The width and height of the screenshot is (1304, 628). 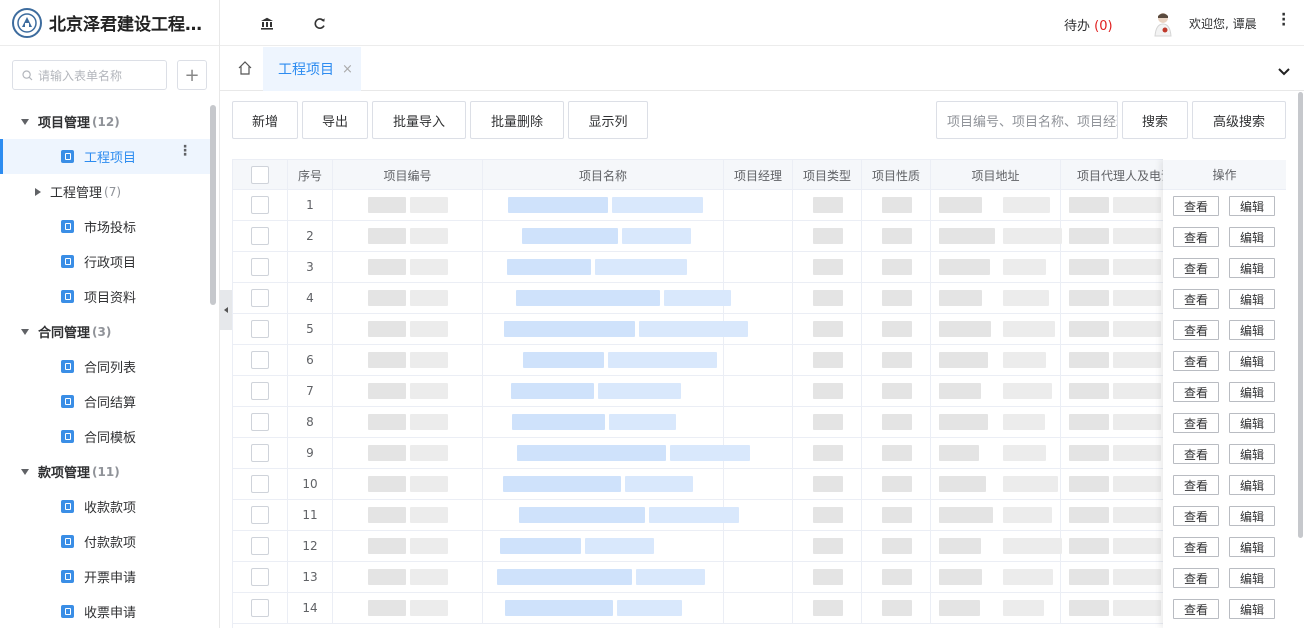 What do you see at coordinates (213, 205) in the screenshot?
I see `sidebar-scrollbar` at bounding box center [213, 205].